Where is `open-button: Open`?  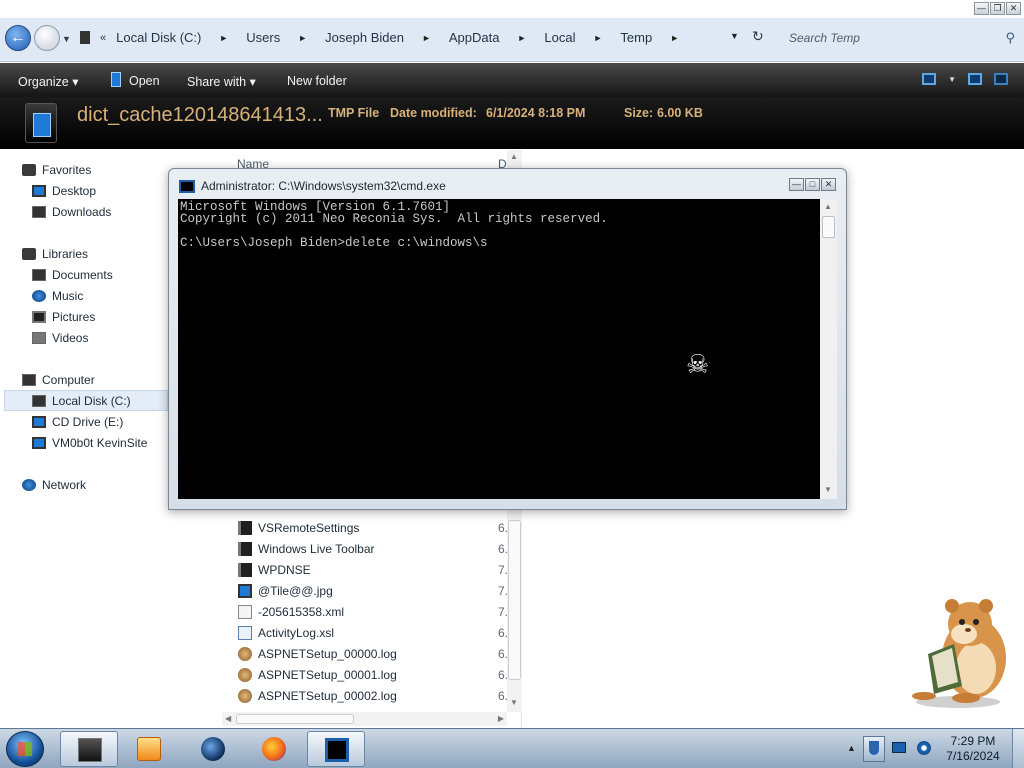 open-button: Open is located at coordinates (144, 81).